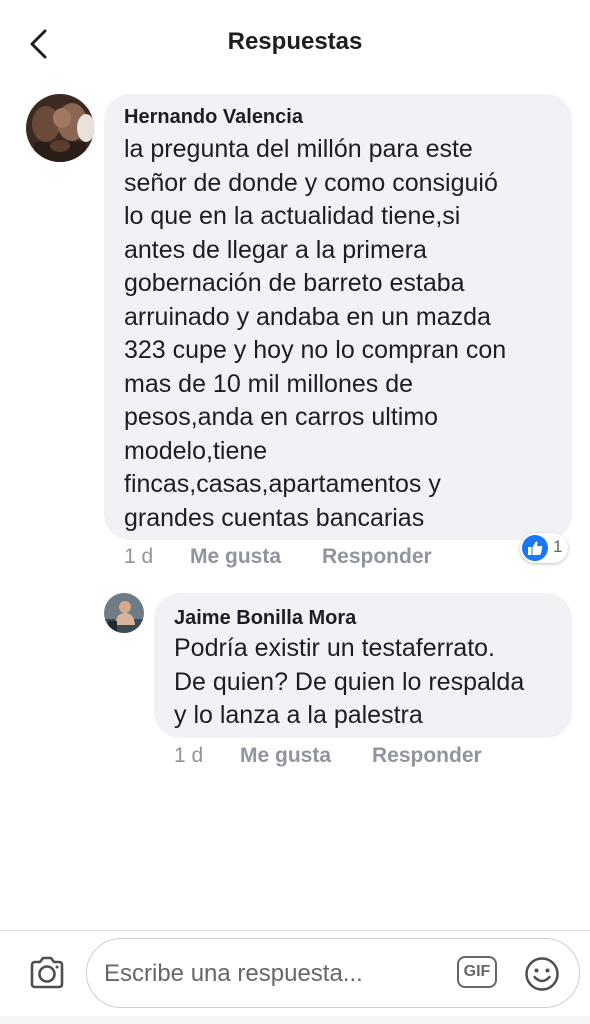 The height and width of the screenshot is (1024, 590). What do you see at coordinates (295, 1020) in the screenshot?
I see `bottom-edge` at bounding box center [295, 1020].